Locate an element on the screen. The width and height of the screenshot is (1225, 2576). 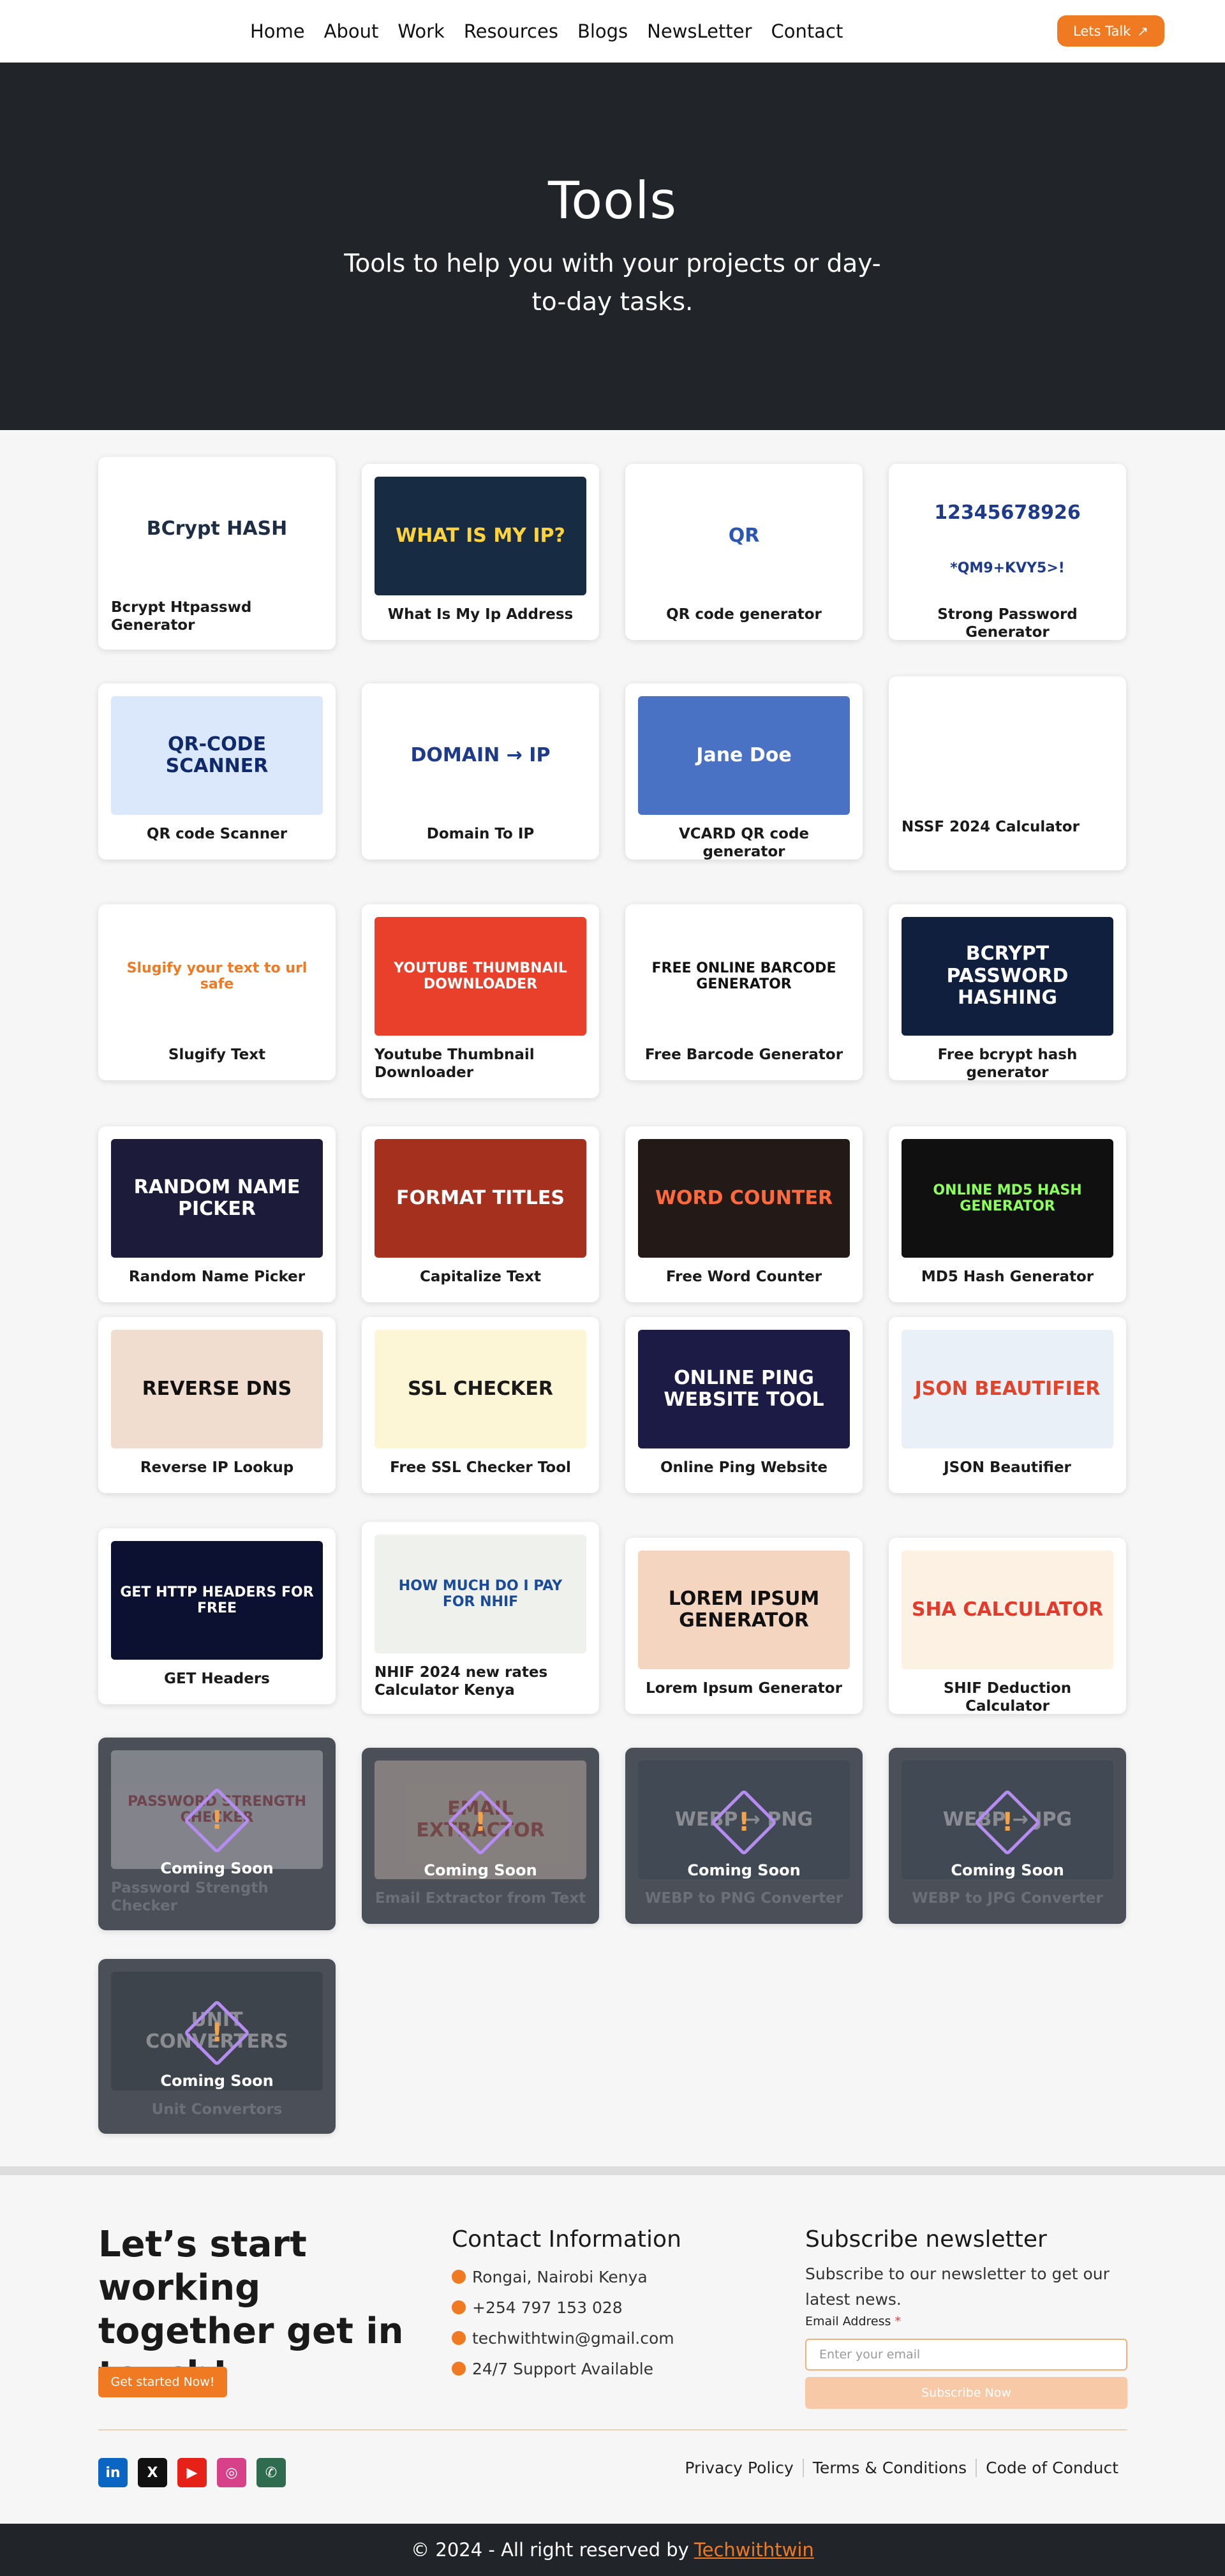
social-links: in X ▶ ◎ ✆ is located at coordinates (192, 2472).